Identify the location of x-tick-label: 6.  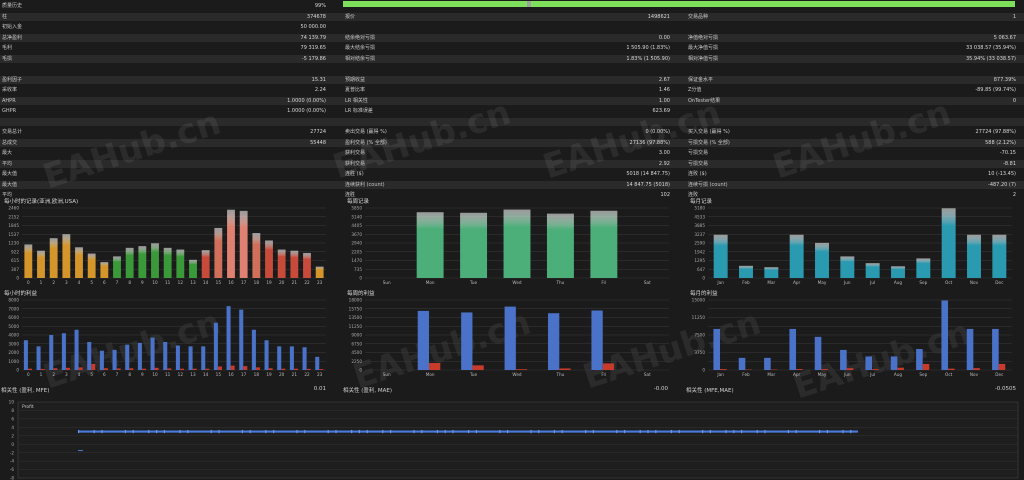
(104, 374).